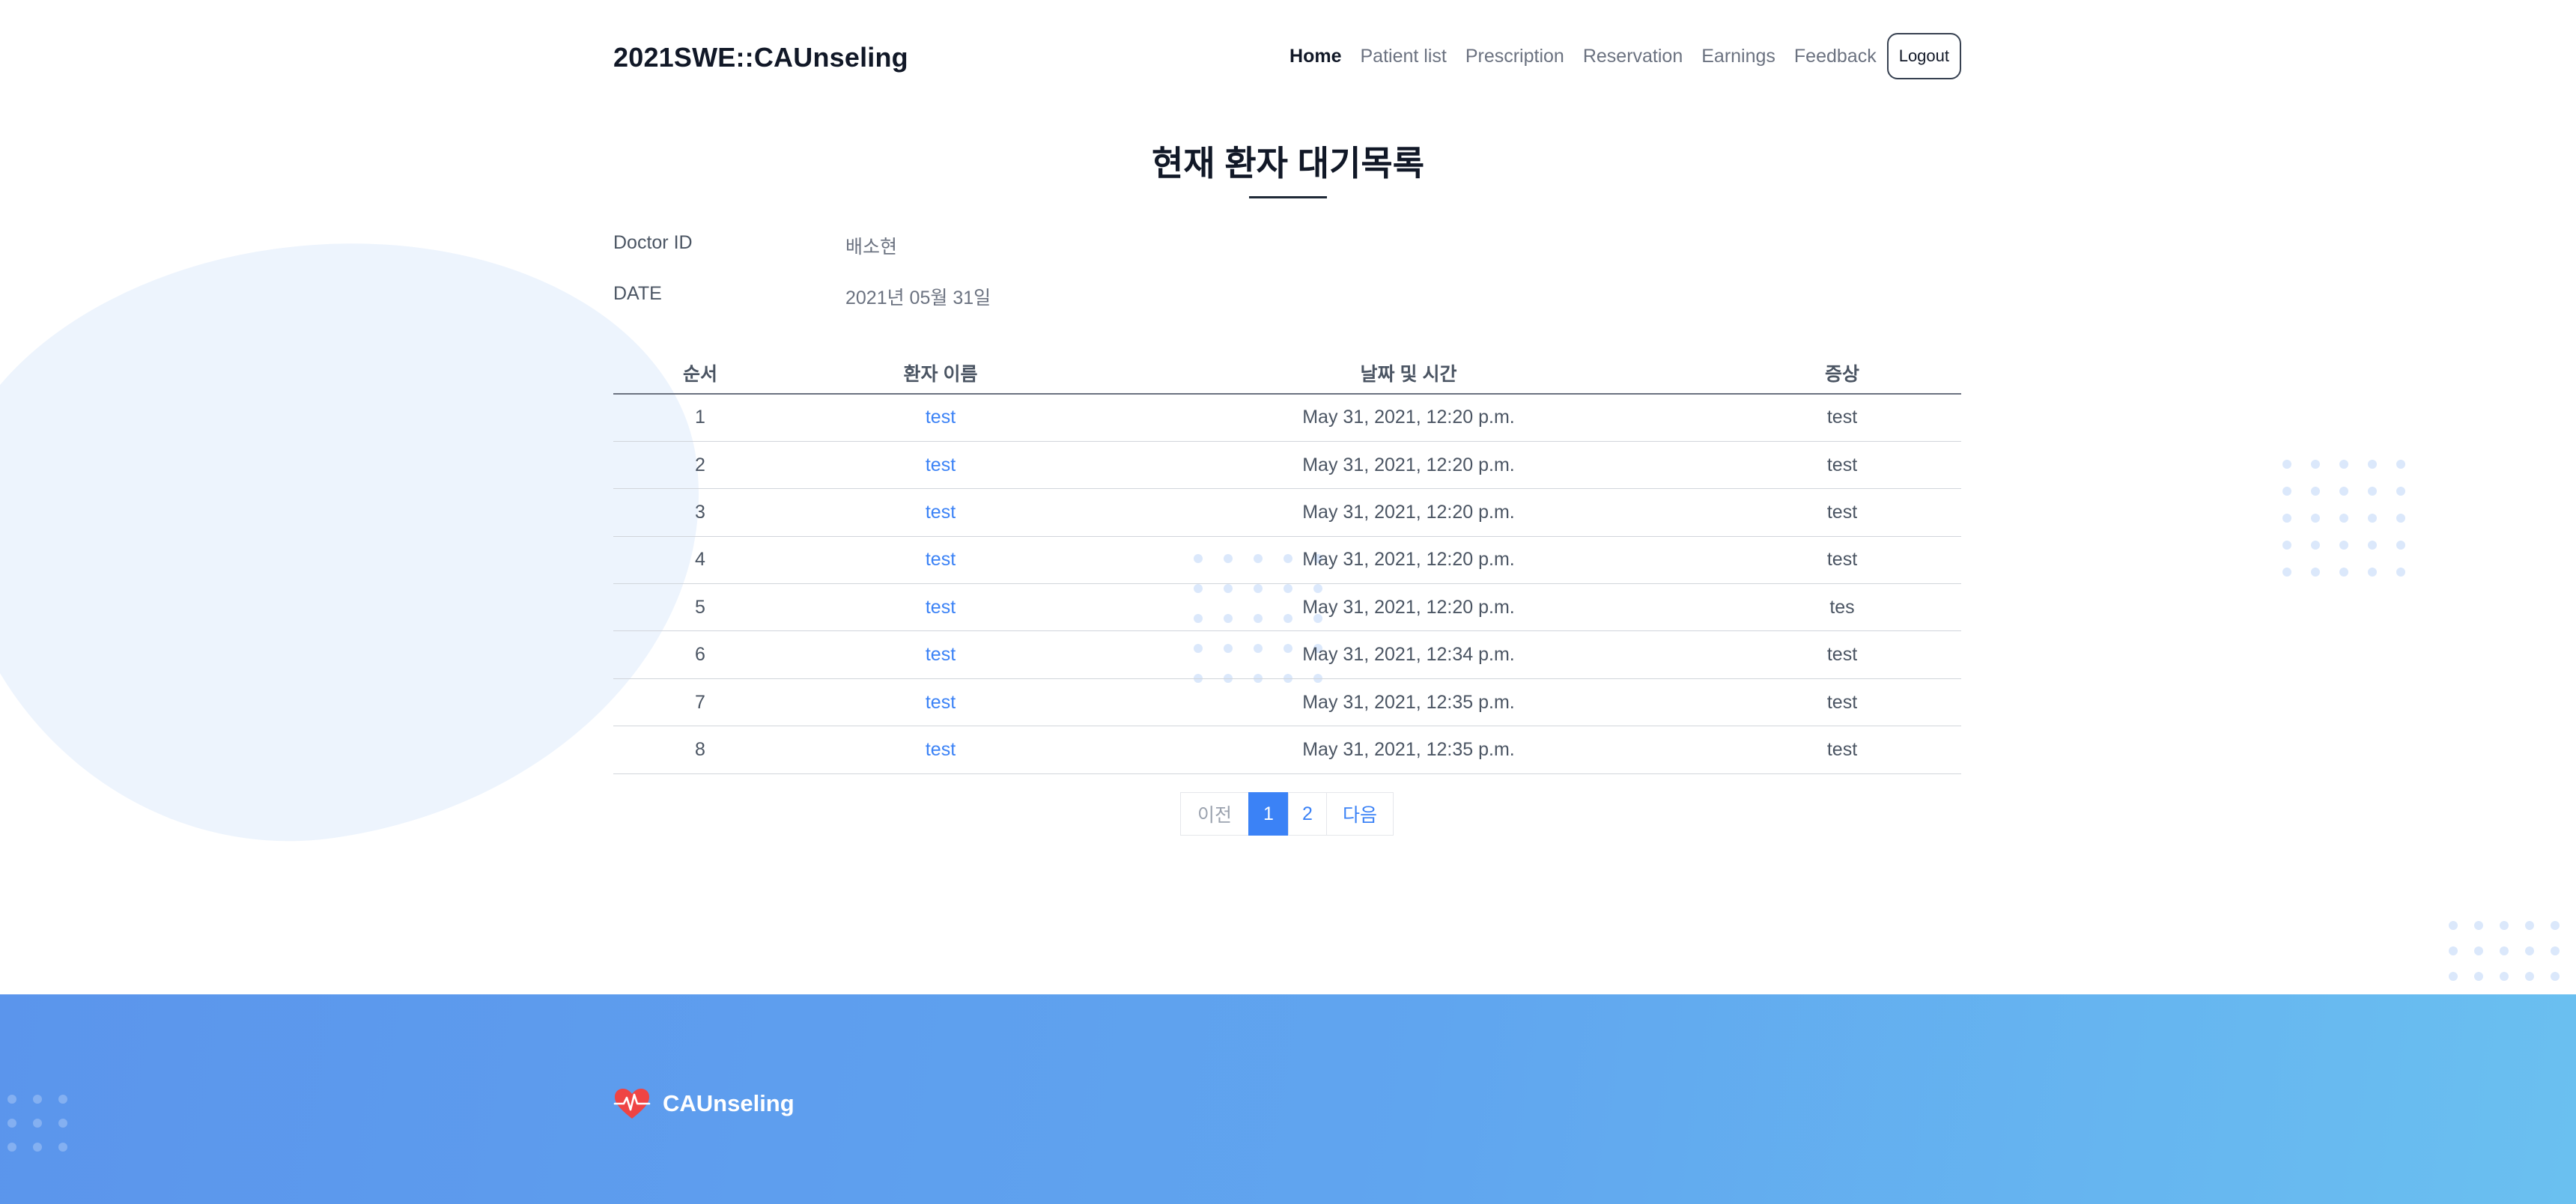  Describe the element at coordinates (1842, 373) in the screenshot. I see `column-header-symptom: 증상` at that location.